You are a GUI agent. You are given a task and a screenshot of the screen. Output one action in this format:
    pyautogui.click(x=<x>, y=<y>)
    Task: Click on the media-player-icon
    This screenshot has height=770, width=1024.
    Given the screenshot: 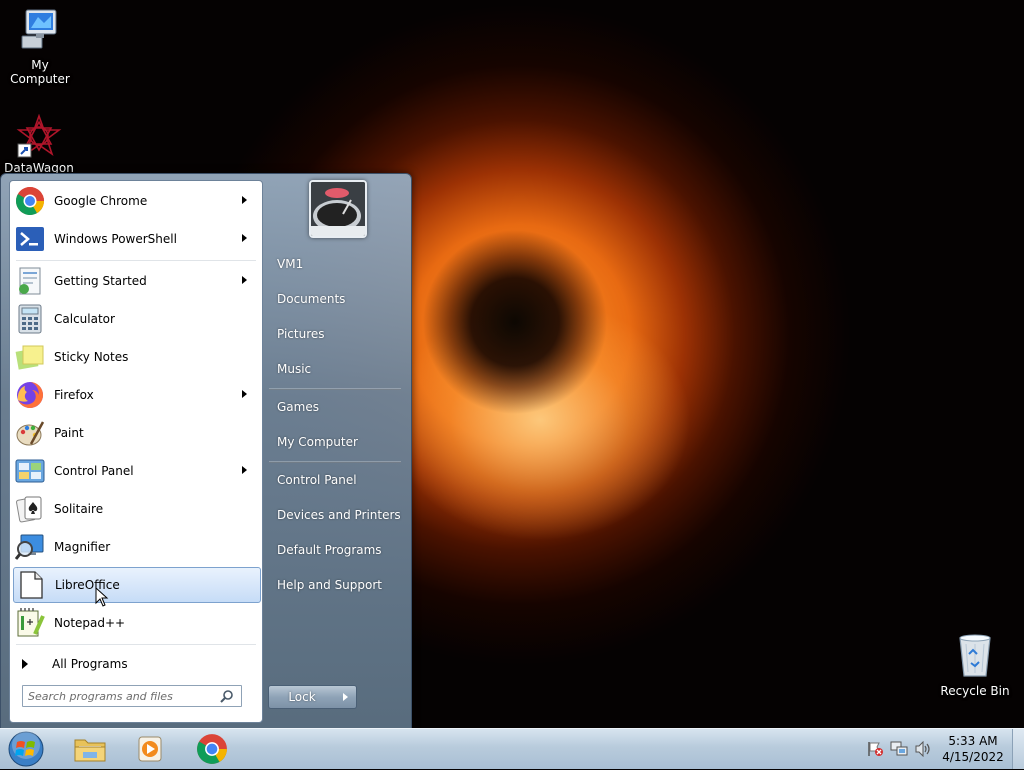 What is the action you would take?
    pyautogui.click(x=150, y=749)
    